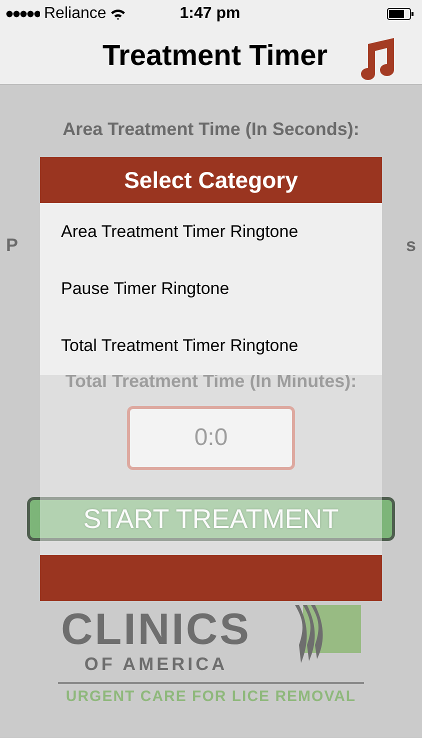  I want to click on battery-icon, so click(400, 14).